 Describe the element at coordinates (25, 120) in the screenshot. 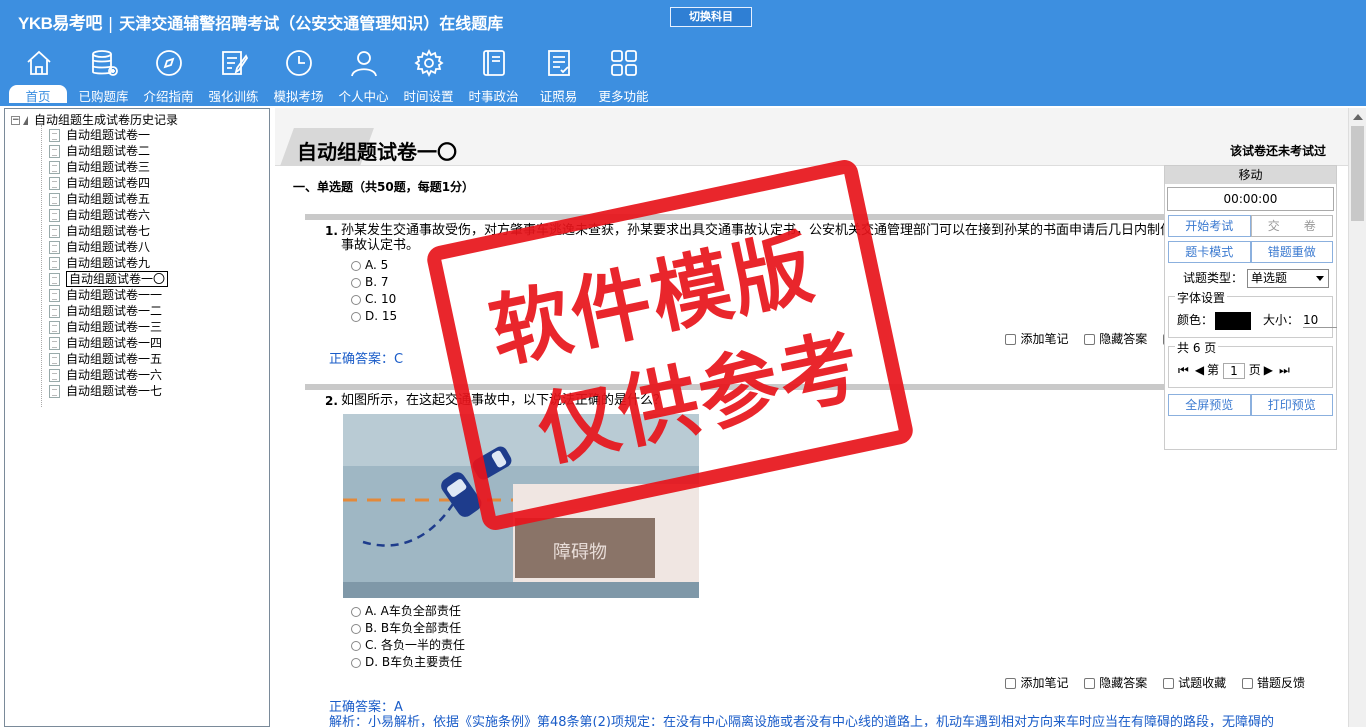

I see `folder-icon` at that location.